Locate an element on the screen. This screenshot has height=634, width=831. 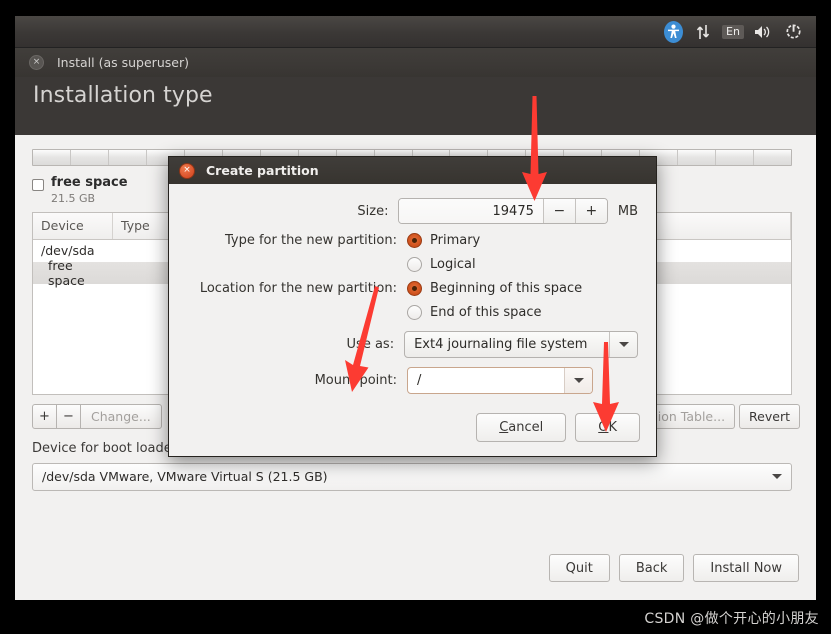
add-partition-button: + is located at coordinates (44, 416).